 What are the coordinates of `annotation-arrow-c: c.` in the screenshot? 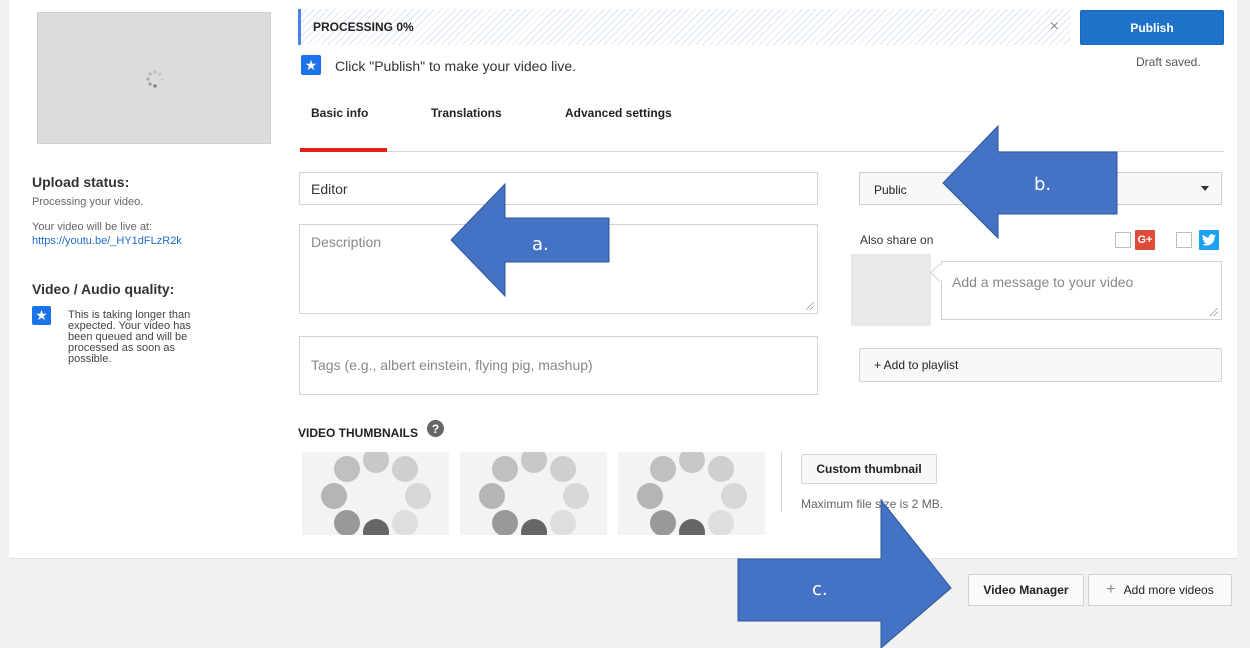 It's located at (844, 573).